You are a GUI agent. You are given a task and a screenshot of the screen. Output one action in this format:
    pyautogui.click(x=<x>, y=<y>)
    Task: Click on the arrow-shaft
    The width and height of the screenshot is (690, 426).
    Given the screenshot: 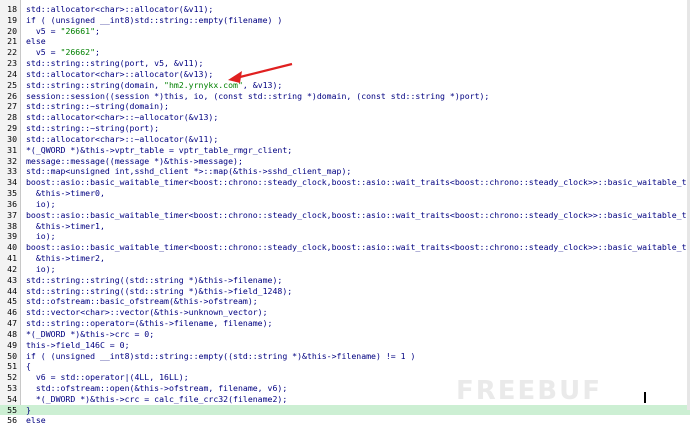 What is the action you would take?
    pyautogui.click(x=264, y=71)
    